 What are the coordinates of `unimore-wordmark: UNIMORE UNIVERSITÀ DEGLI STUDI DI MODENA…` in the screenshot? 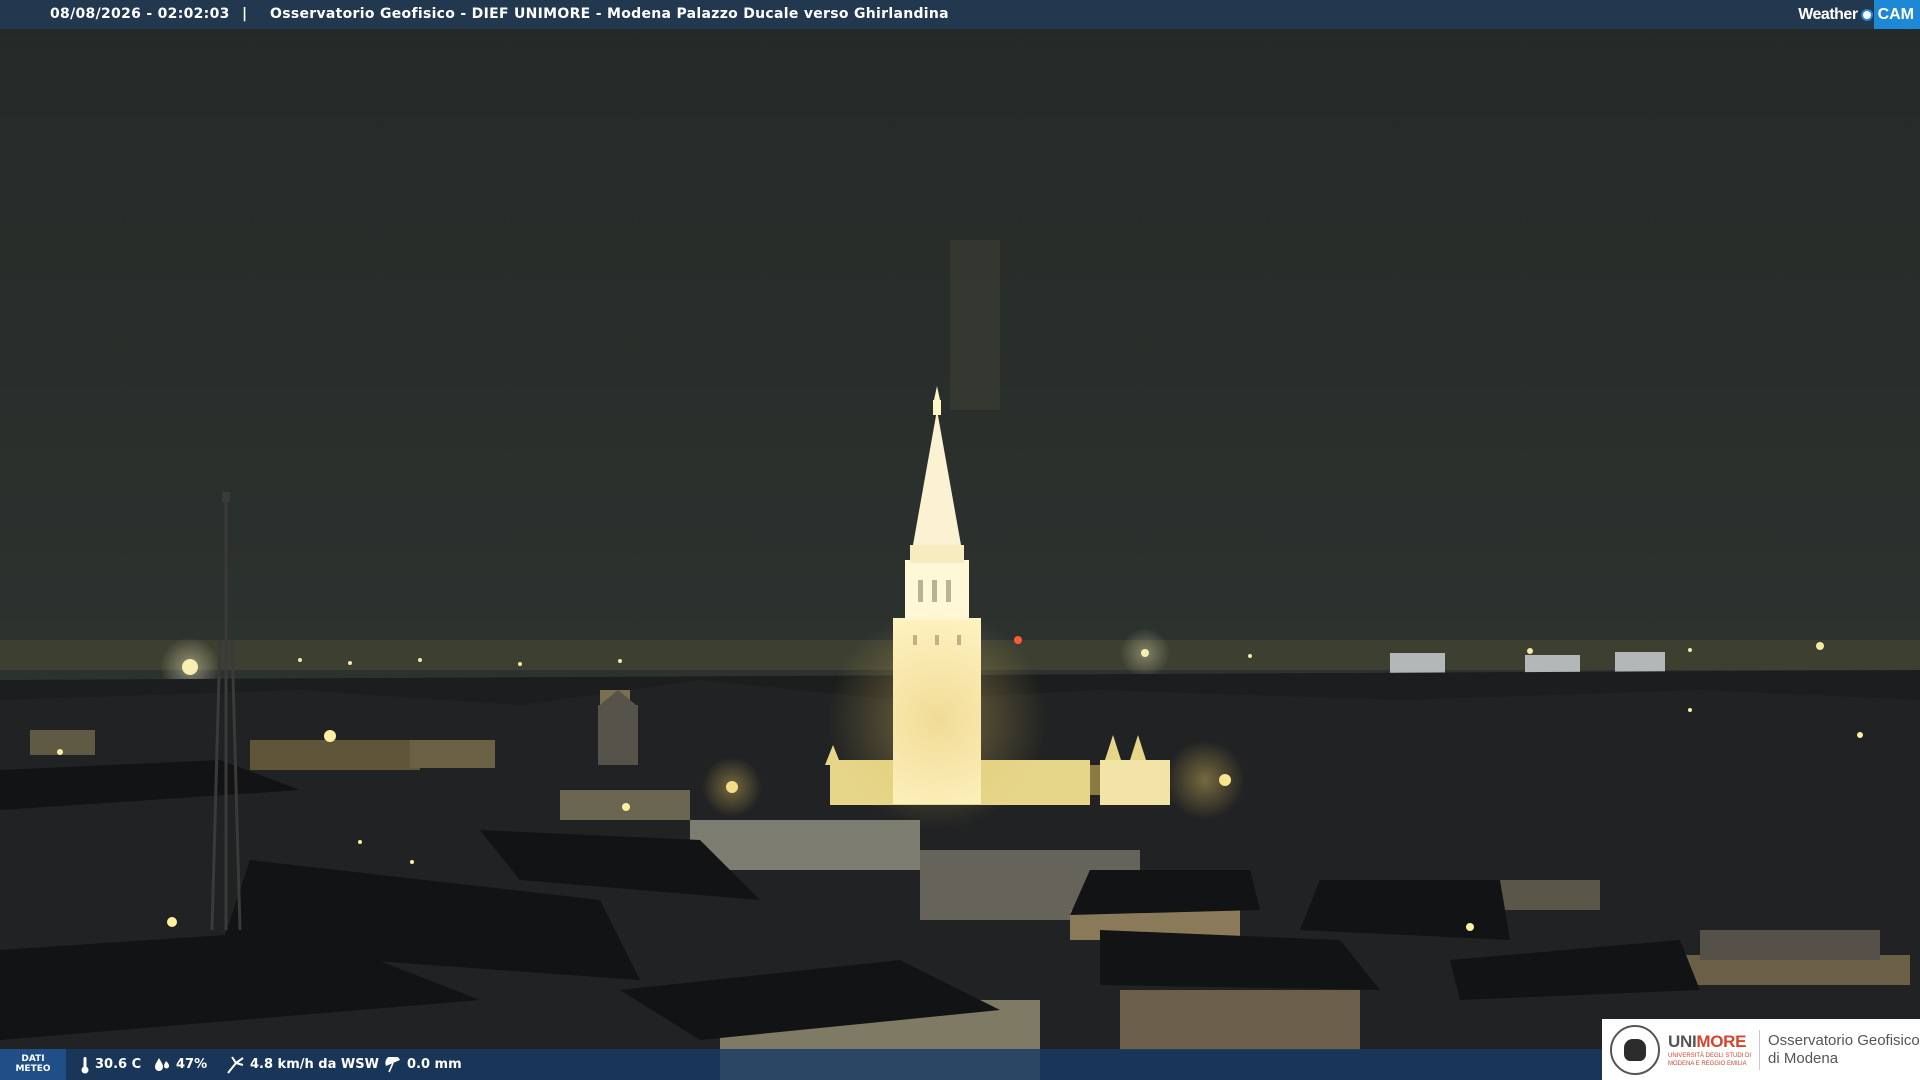 It's located at (1709, 1050).